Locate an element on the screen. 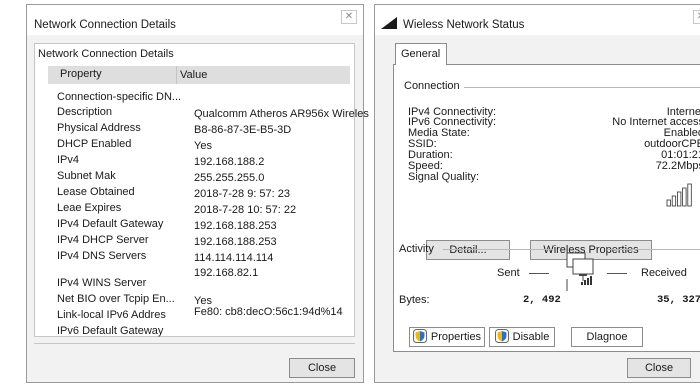  network-computers-icon is located at coordinates (580, 271).